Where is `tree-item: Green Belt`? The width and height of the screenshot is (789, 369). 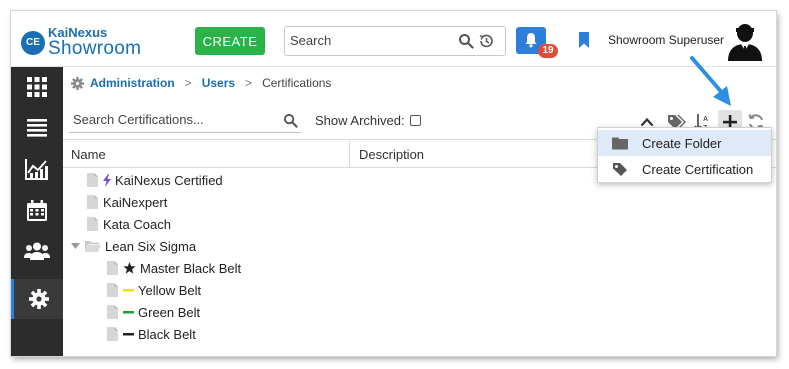 tree-item: Green Belt is located at coordinates (153, 312).